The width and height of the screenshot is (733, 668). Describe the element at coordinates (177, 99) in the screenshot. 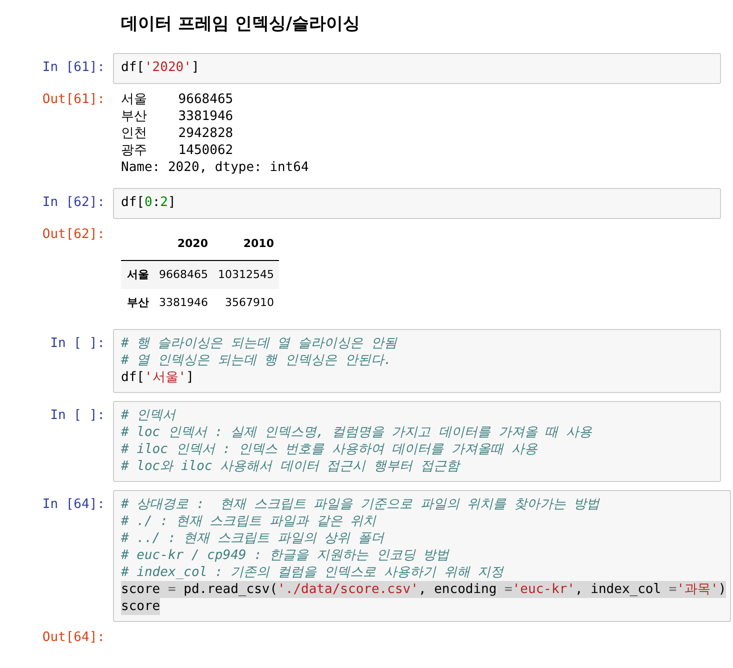

I see `output-text: 서울 9668465` at that location.